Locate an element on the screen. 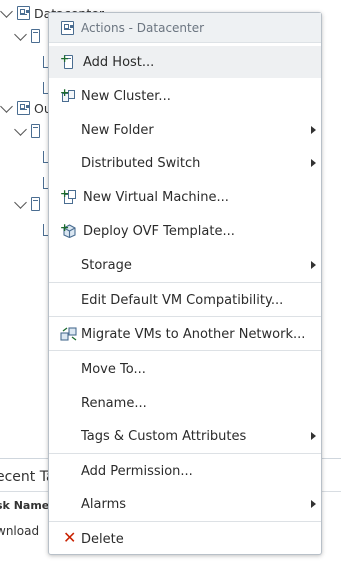 This screenshot has height=561, width=341. menu-item-storage: Storage is located at coordinates (185, 265).